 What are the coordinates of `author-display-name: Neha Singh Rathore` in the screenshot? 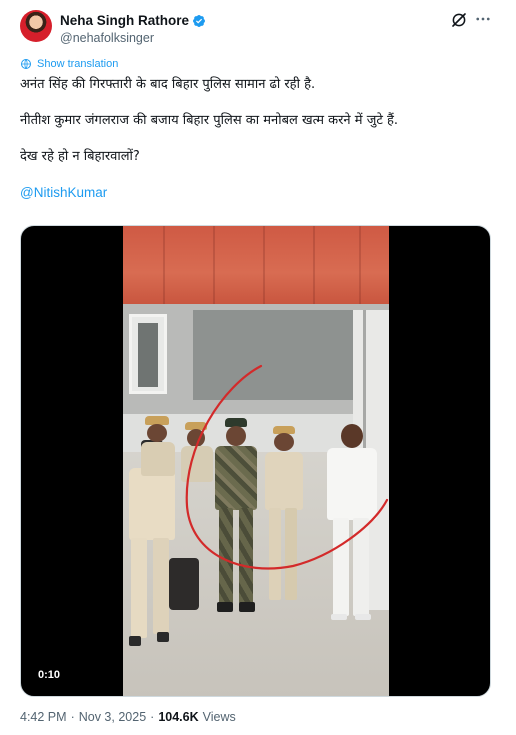 It's located at (133, 21).